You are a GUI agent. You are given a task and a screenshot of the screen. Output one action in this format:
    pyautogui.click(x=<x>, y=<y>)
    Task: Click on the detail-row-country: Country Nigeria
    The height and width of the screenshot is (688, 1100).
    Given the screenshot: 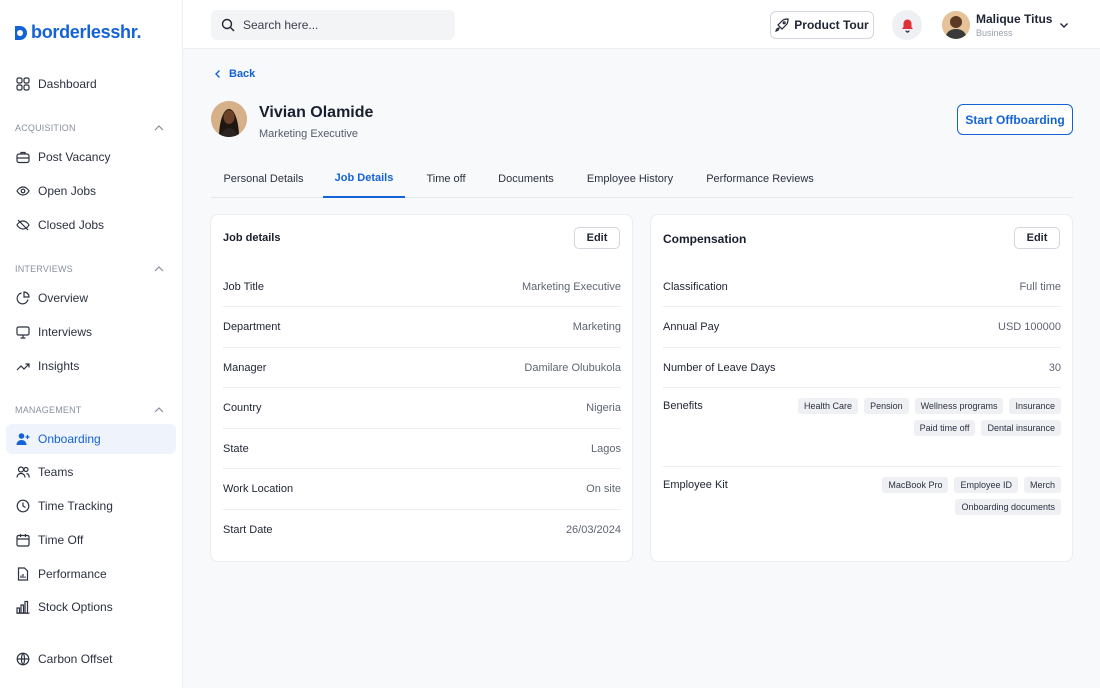 What is the action you would take?
    pyautogui.click(x=422, y=408)
    